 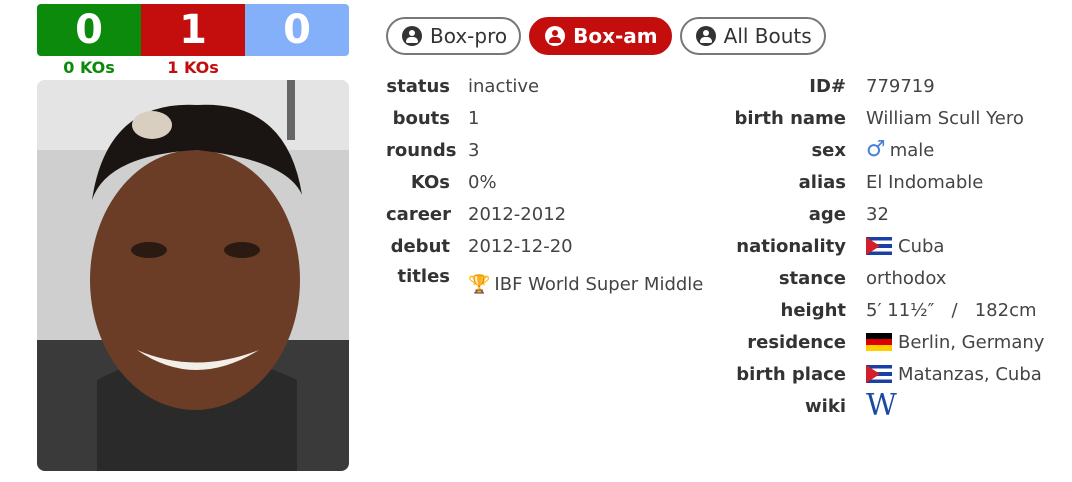 I want to click on residence-value: Berlin, Germany, so click(x=955, y=342).